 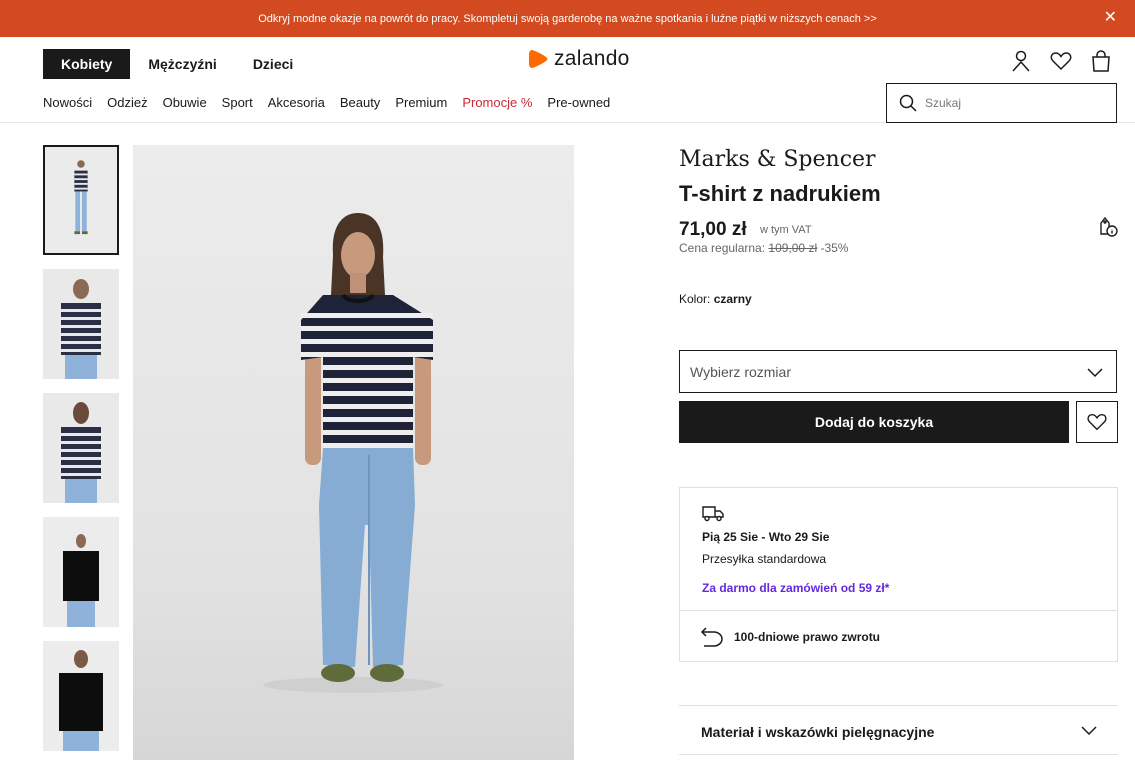 What do you see at coordinates (711, 637) in the screenshot?
I see `return-arrow-icon` at bounding box center [711, 637].